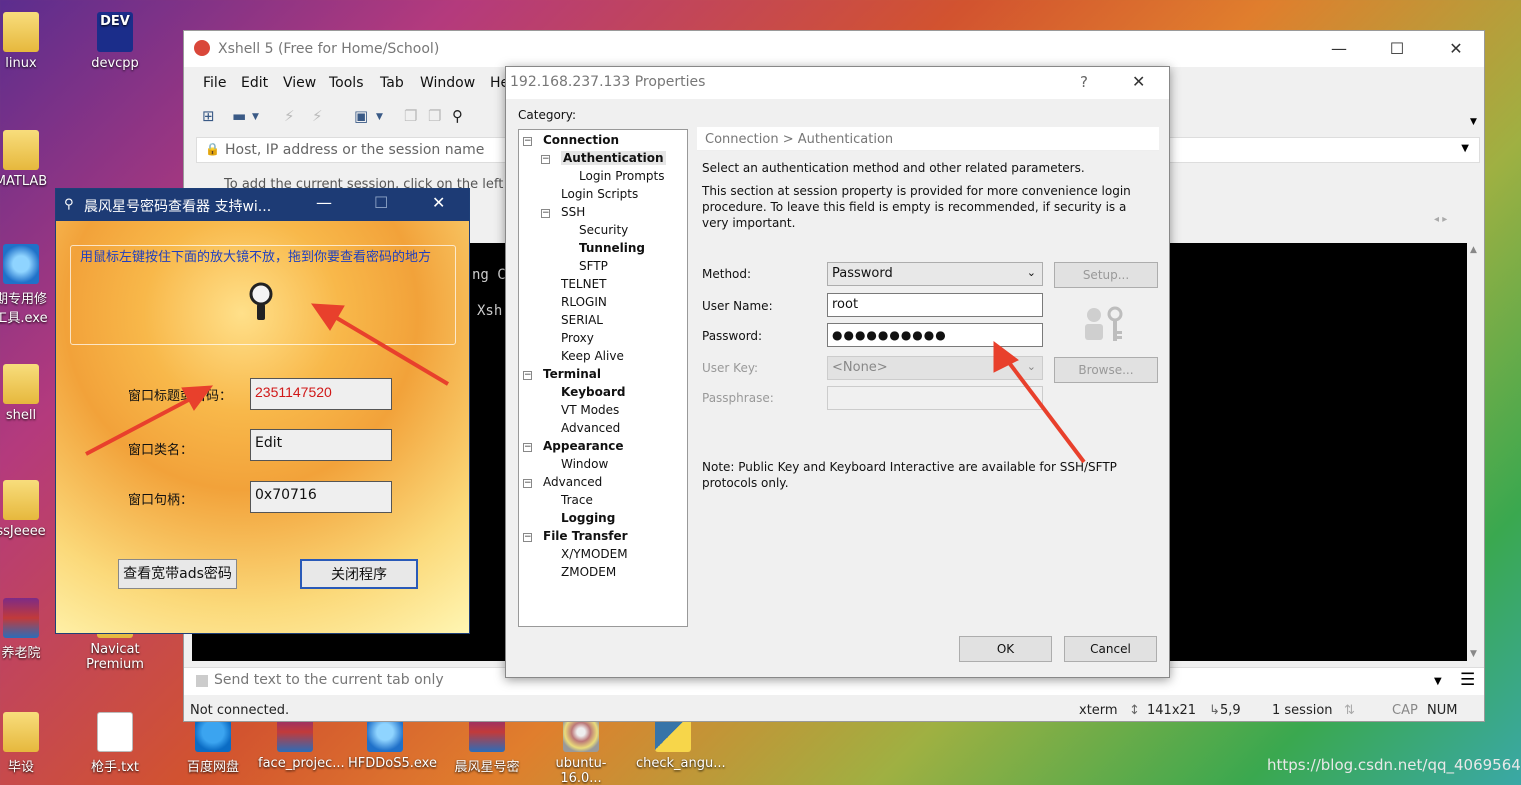  Describe the element at coordinates (577, 500) in the screenshot. I see `tree-item: Trace` at that location.